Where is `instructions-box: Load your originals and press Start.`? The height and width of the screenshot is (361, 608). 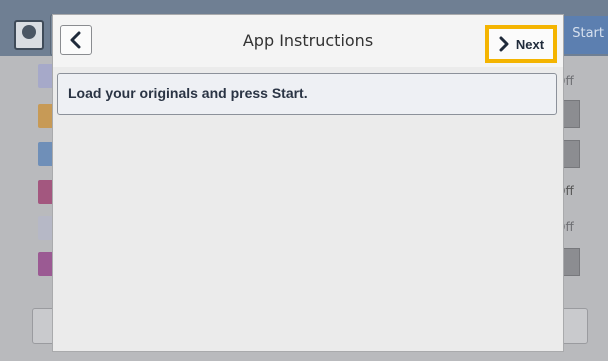
instructions-box: Load your originals and press Start. is located at coordinates (307, 94).